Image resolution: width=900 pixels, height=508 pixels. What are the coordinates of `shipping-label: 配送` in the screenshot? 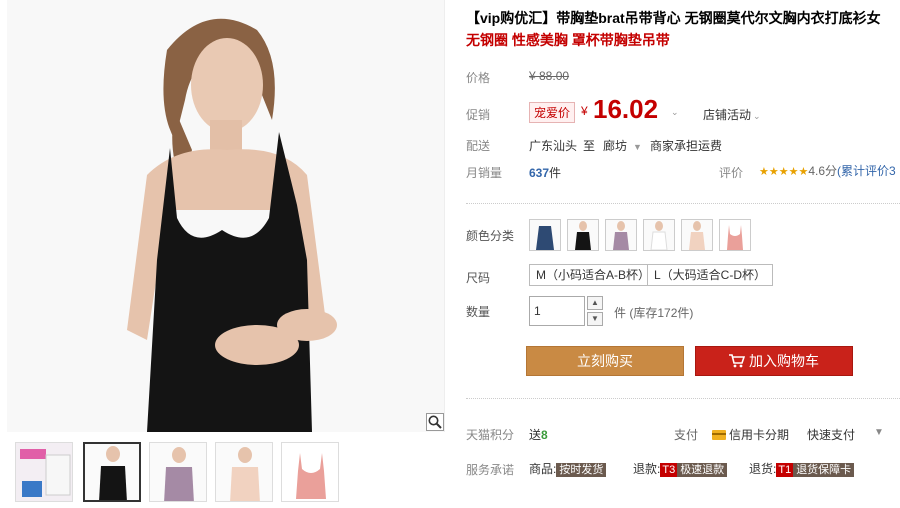 It's located at (478, 146).